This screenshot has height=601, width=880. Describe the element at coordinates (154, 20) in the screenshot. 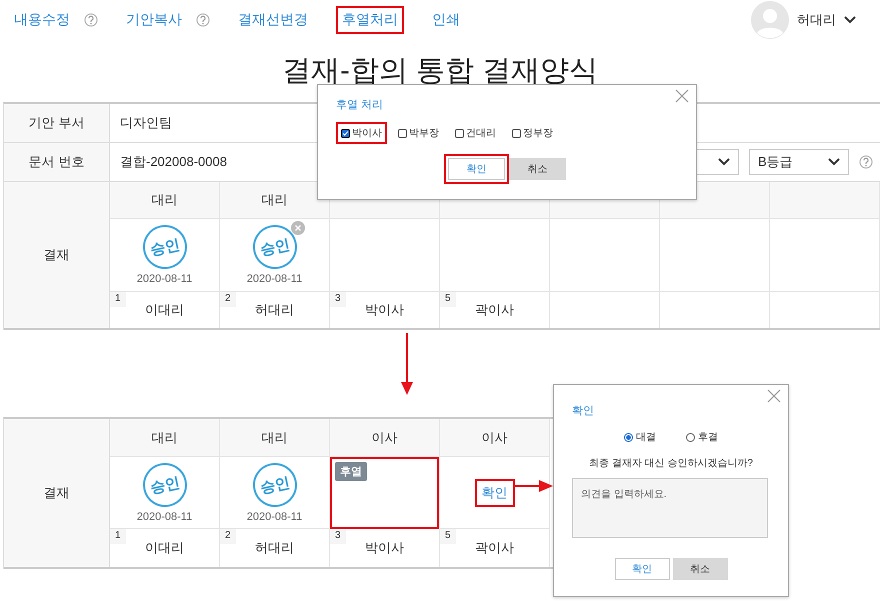

I see `menu-link: 기안복사` at that location.